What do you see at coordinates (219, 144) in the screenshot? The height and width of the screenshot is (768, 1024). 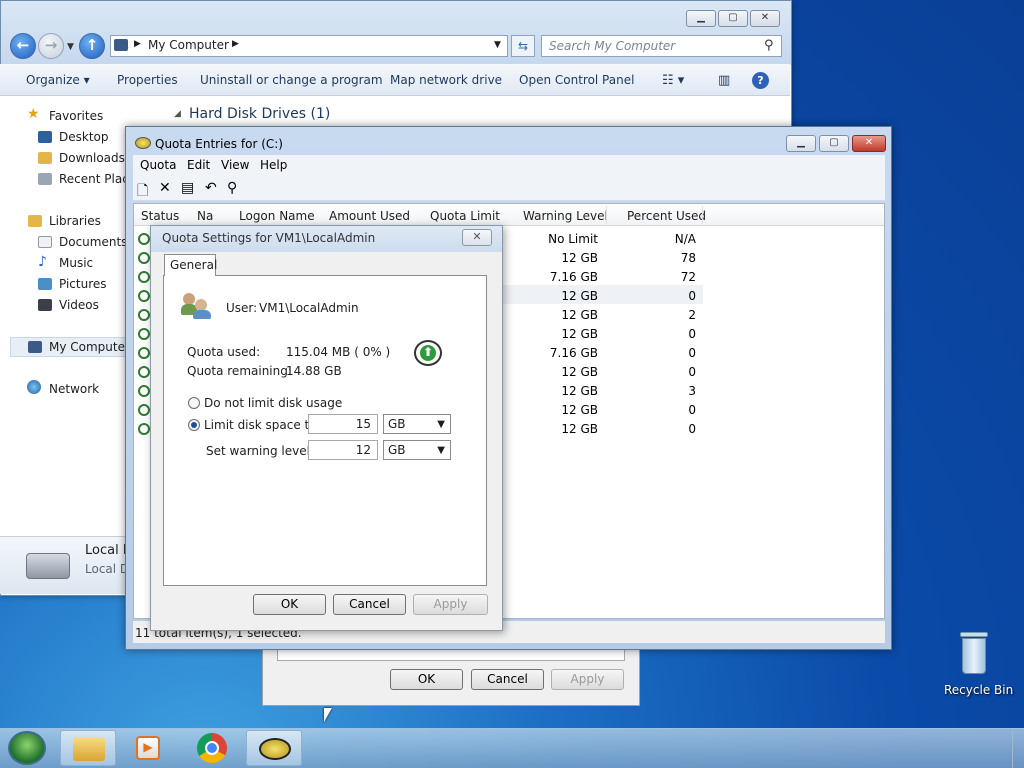 I see `quota-window-title: Quota Entries for (C:)` at bounding box center [219, 144].